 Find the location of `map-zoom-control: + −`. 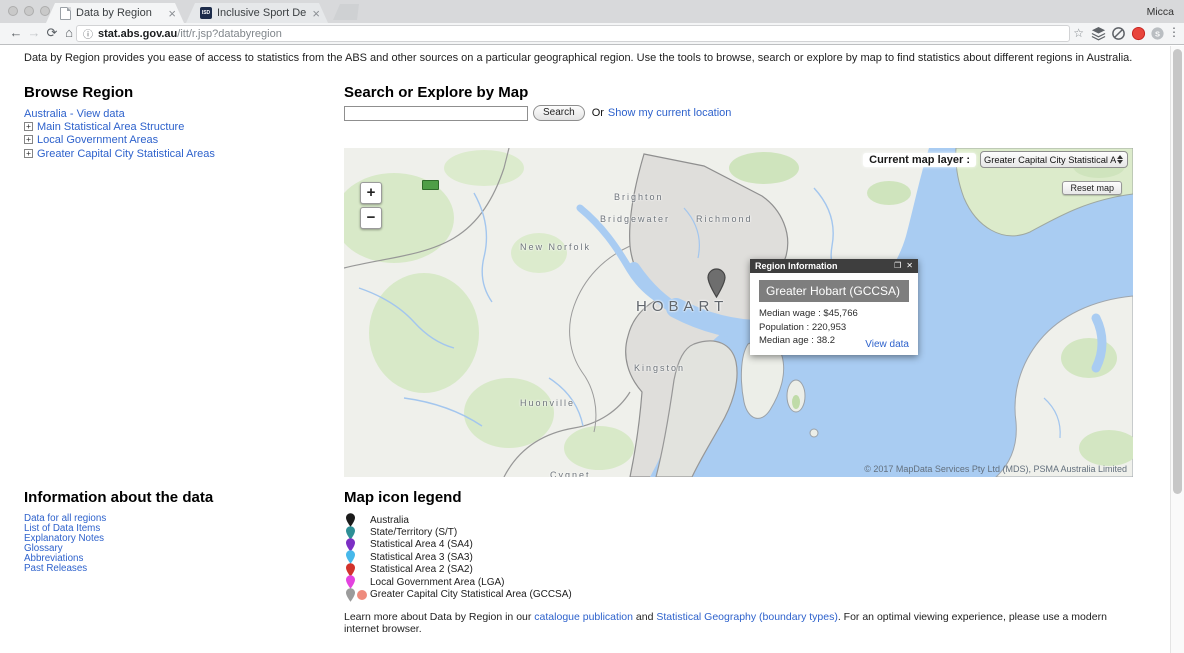

map-zoom-control: + − is located at coordinates (371, 207).